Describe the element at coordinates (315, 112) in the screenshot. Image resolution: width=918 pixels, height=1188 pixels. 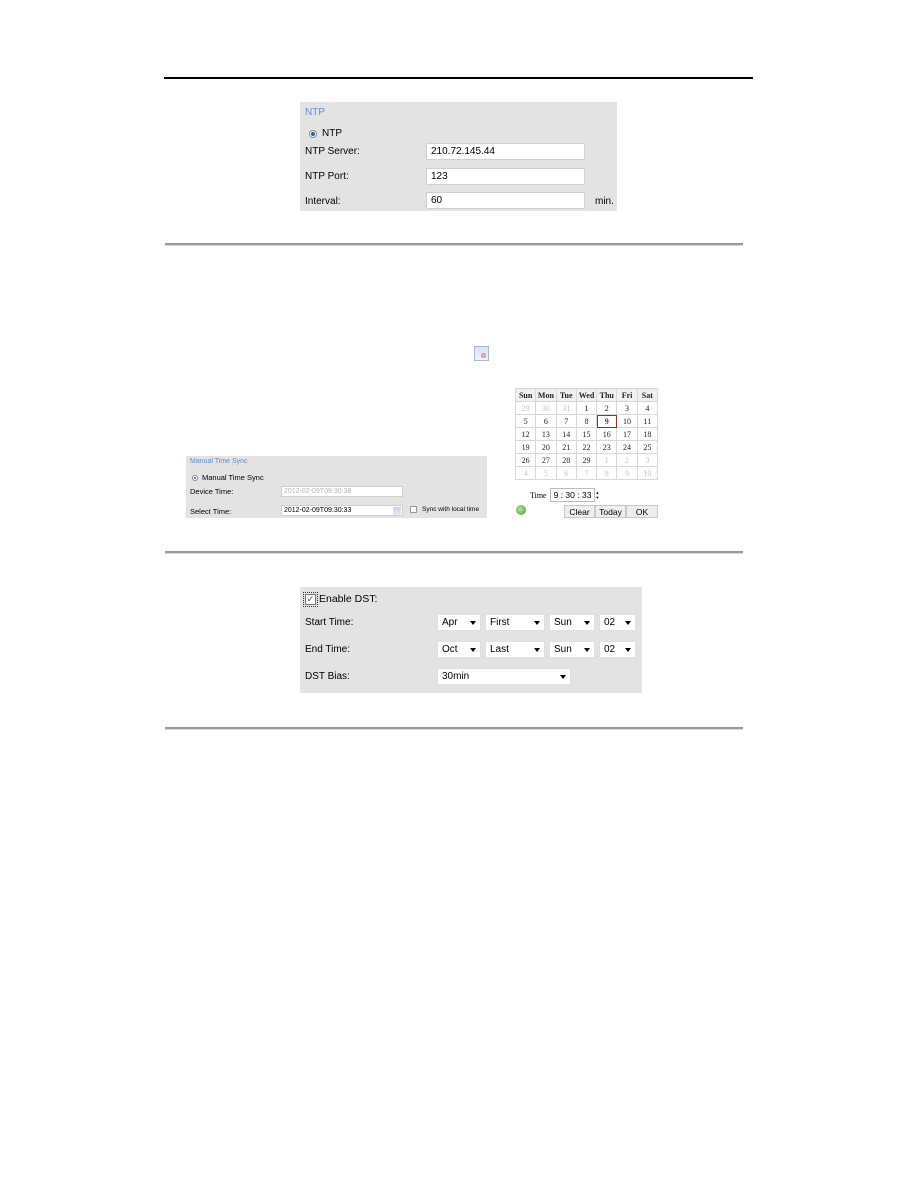
I see `ntp-panel-title: NTP` at that location.